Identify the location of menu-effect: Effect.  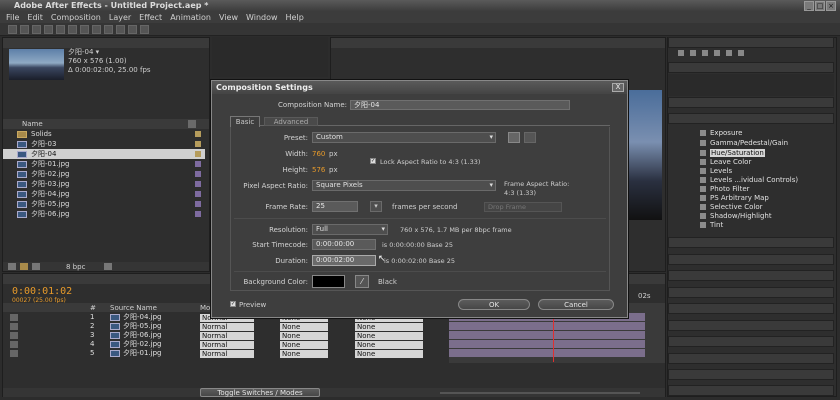
(150, 17).